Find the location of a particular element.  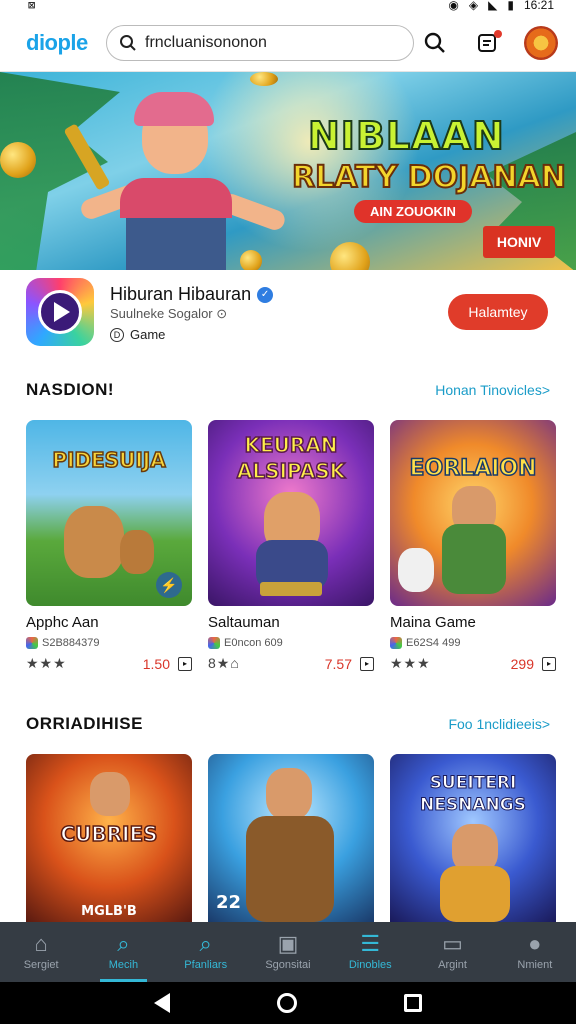

store-icon: ▣ is located at coordinates (288, 943).